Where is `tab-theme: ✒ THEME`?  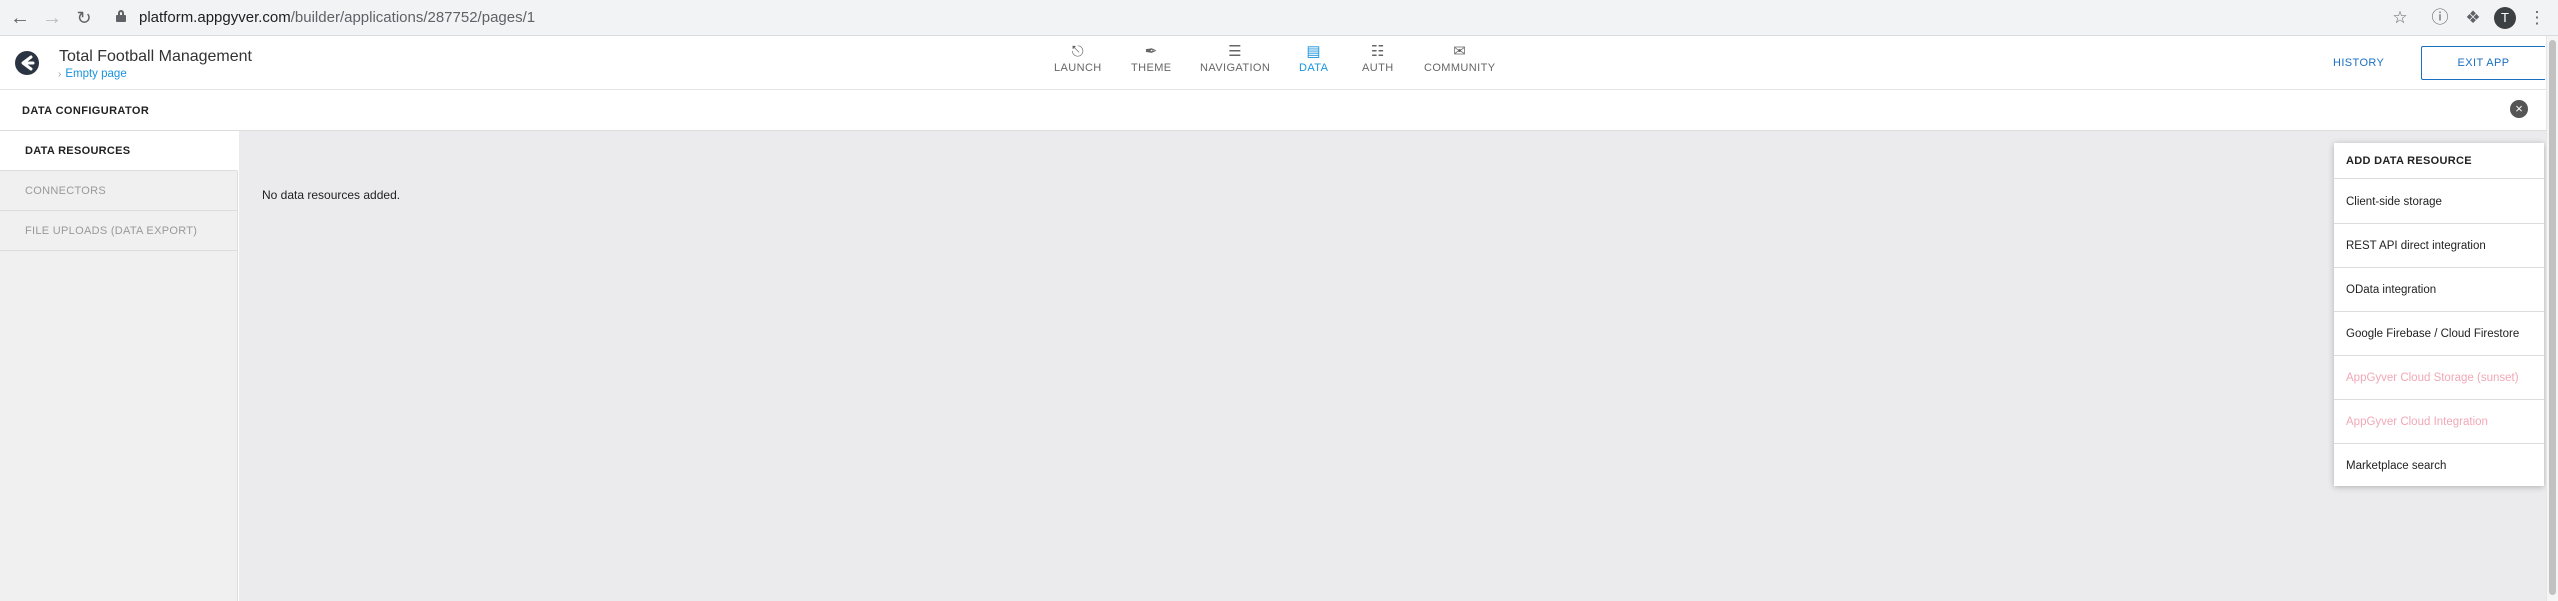 tab-theme: ✒ THEME is located at coordinates (1151, 58).